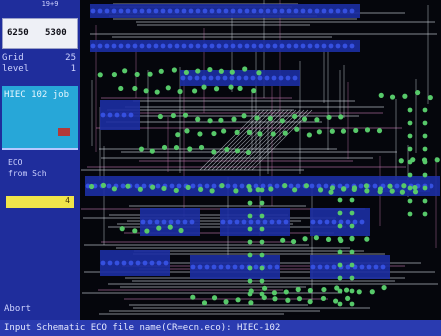 The image size is (441, 336). What do you see at coordinates (17, 309) in the screenshot?
I see `abort-button: Abort` at bounding box center [17, 309].